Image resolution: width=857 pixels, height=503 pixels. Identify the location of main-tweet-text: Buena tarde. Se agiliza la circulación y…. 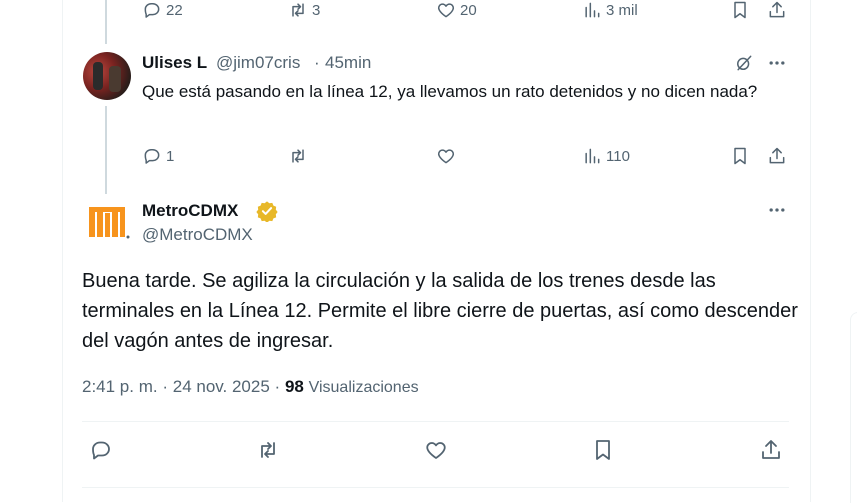
(440, 311).